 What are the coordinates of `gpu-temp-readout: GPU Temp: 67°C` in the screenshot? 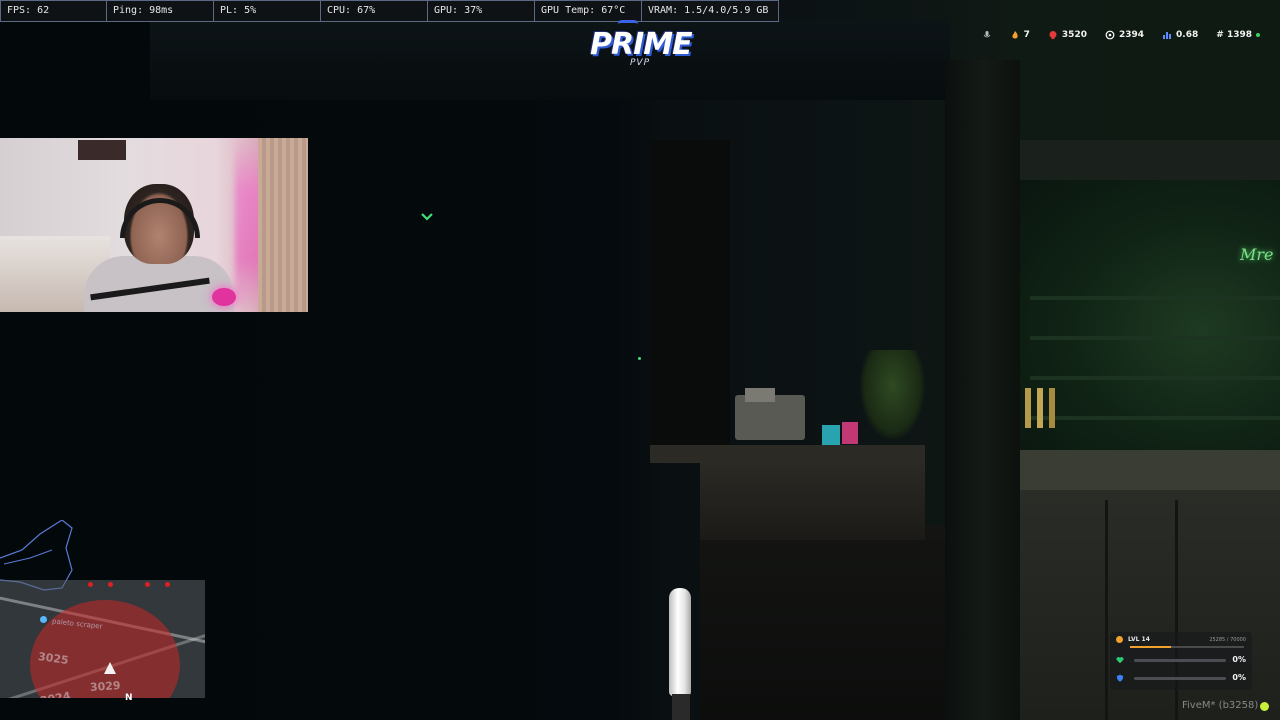 It's located at (588, 11).